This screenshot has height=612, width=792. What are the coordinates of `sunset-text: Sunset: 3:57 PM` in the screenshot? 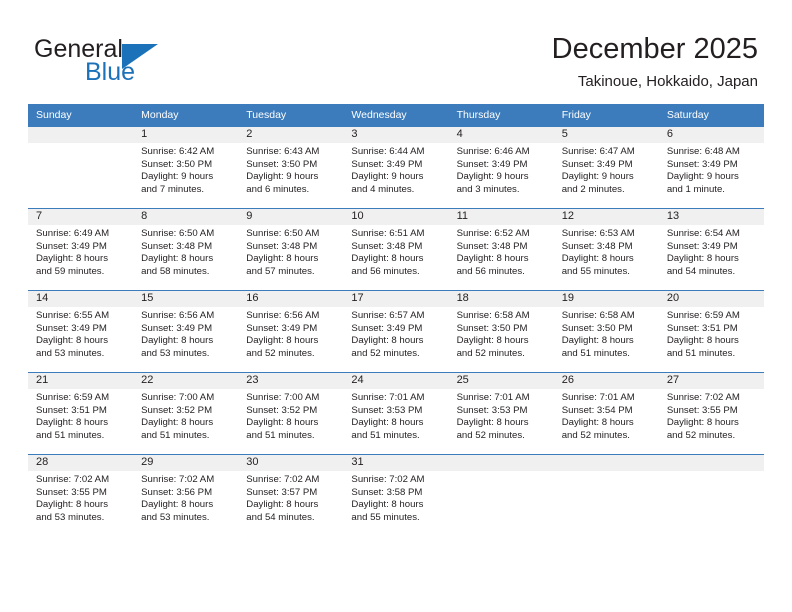 It's located at (282, 492).